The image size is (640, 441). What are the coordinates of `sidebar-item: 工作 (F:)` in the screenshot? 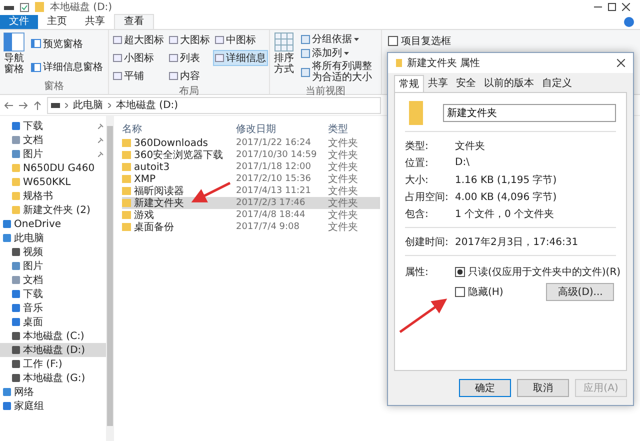 It's located at (53, 364).